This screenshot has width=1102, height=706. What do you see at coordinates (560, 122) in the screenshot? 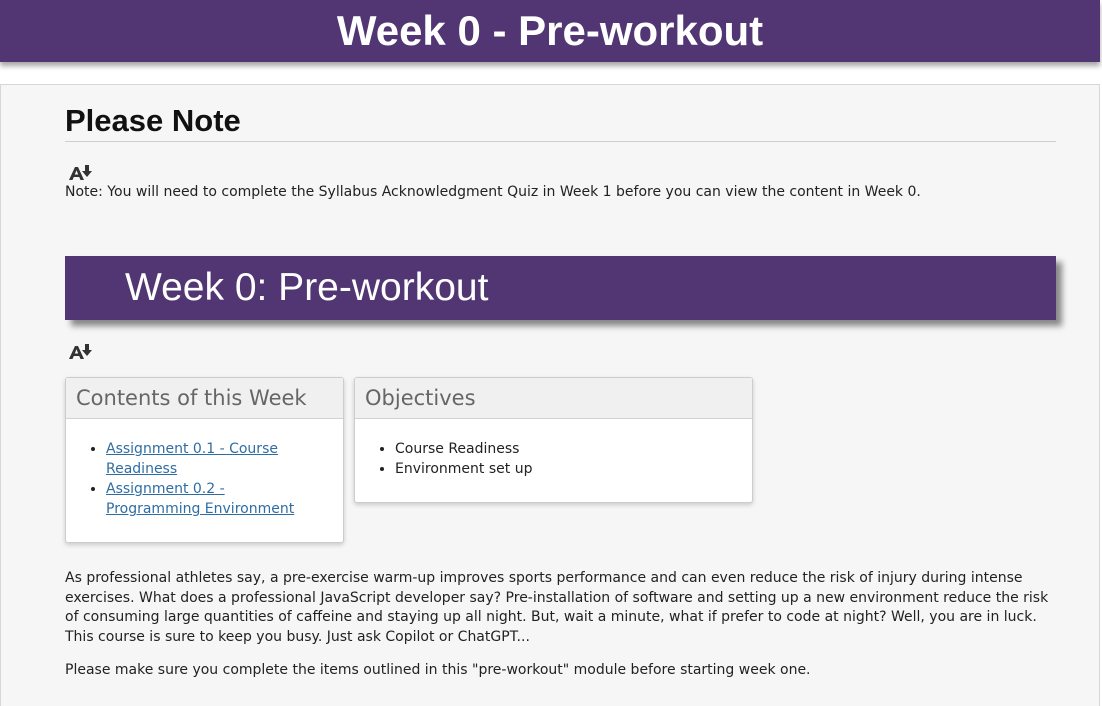
I see `note-heading: Please Note` at bounding box center [560, 122].